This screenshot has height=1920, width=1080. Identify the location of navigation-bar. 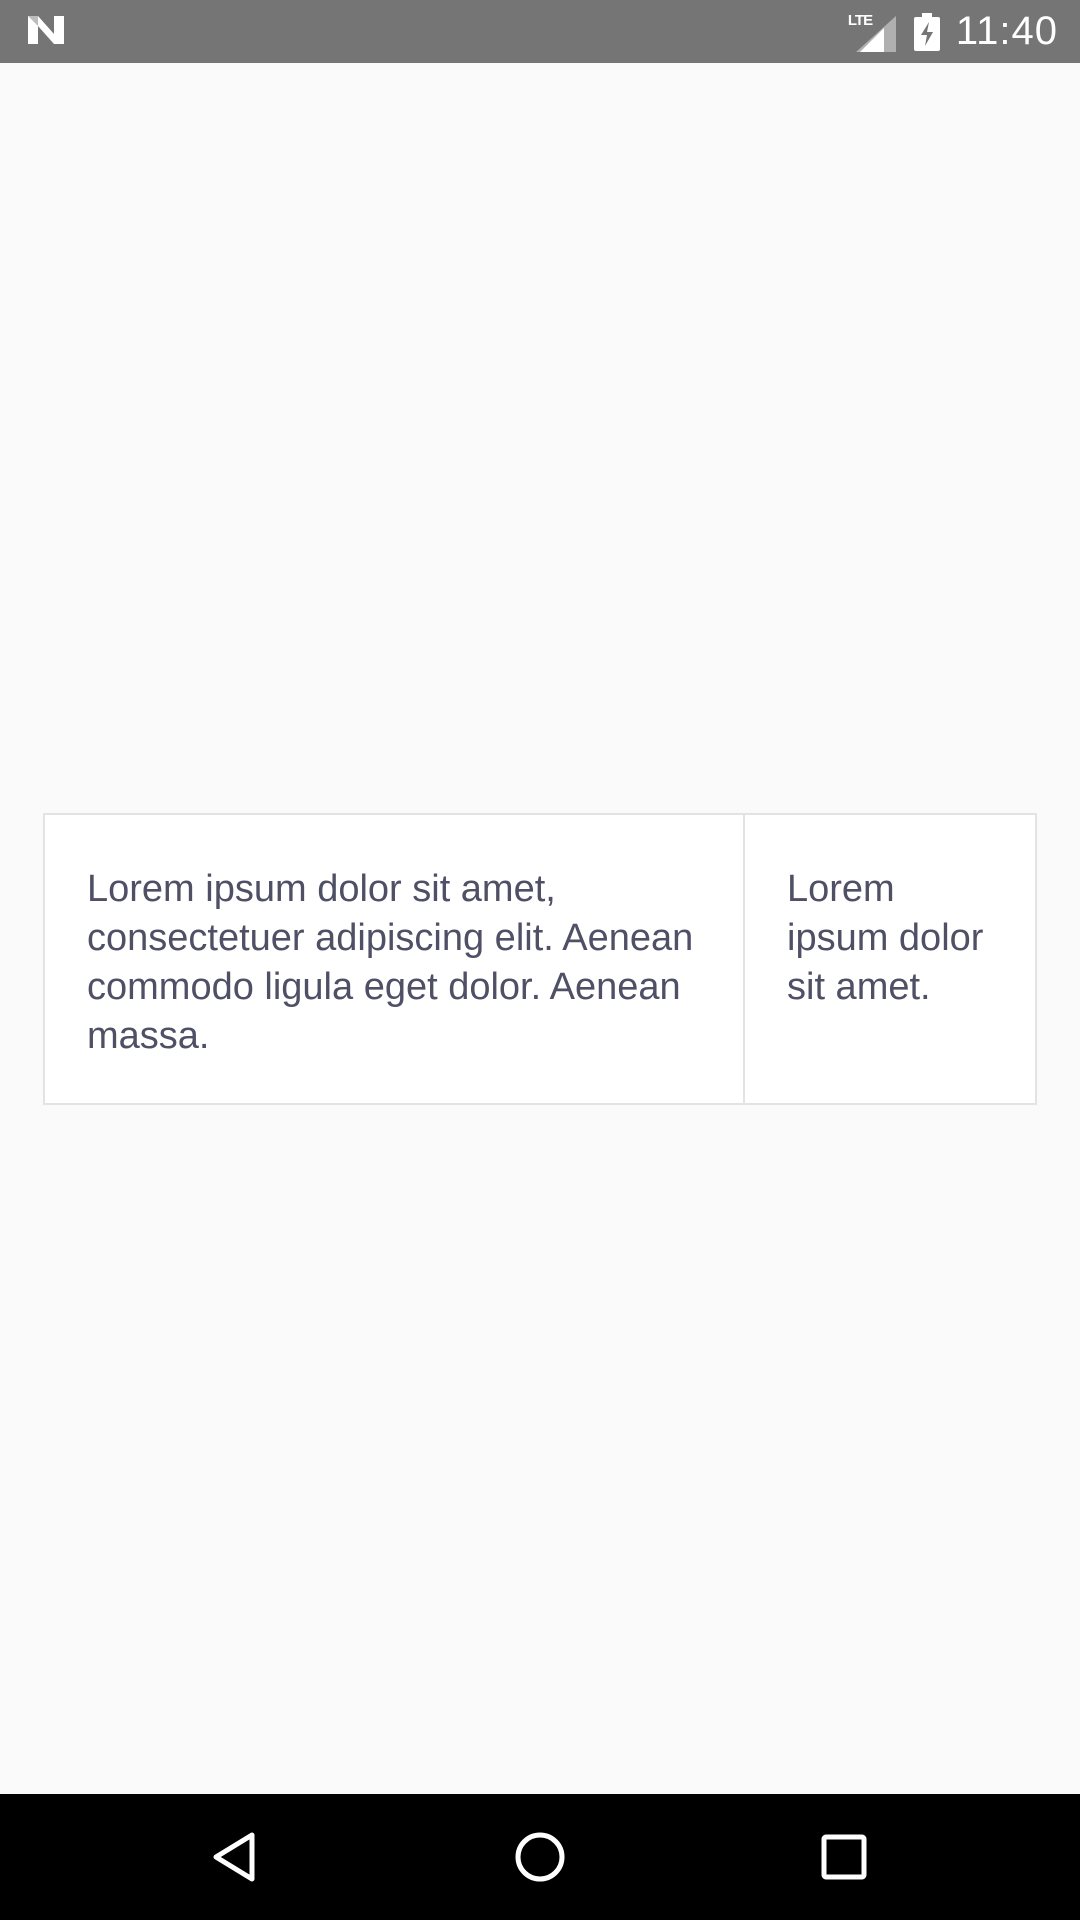
(540, 1857).